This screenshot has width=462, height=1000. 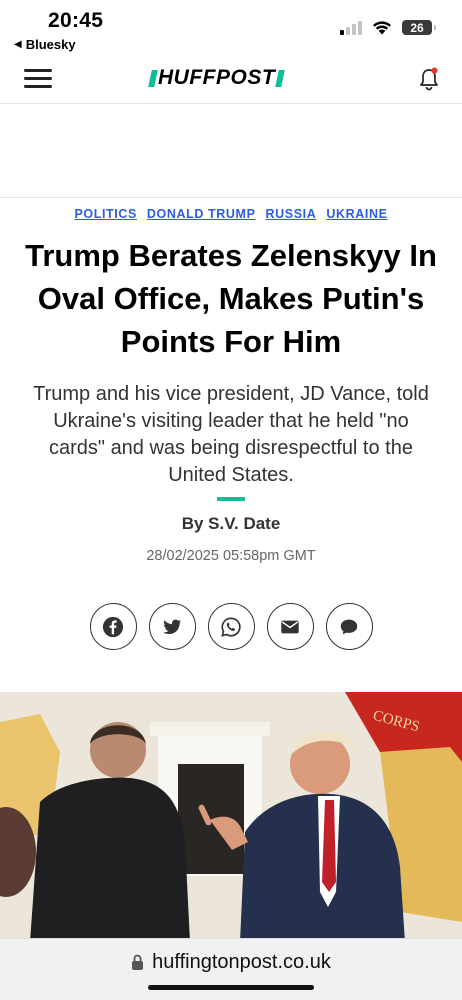 What do you see at coordinates (231, 151) in the screenshot?
I see `ad-space` at bounding box center [231, 151].